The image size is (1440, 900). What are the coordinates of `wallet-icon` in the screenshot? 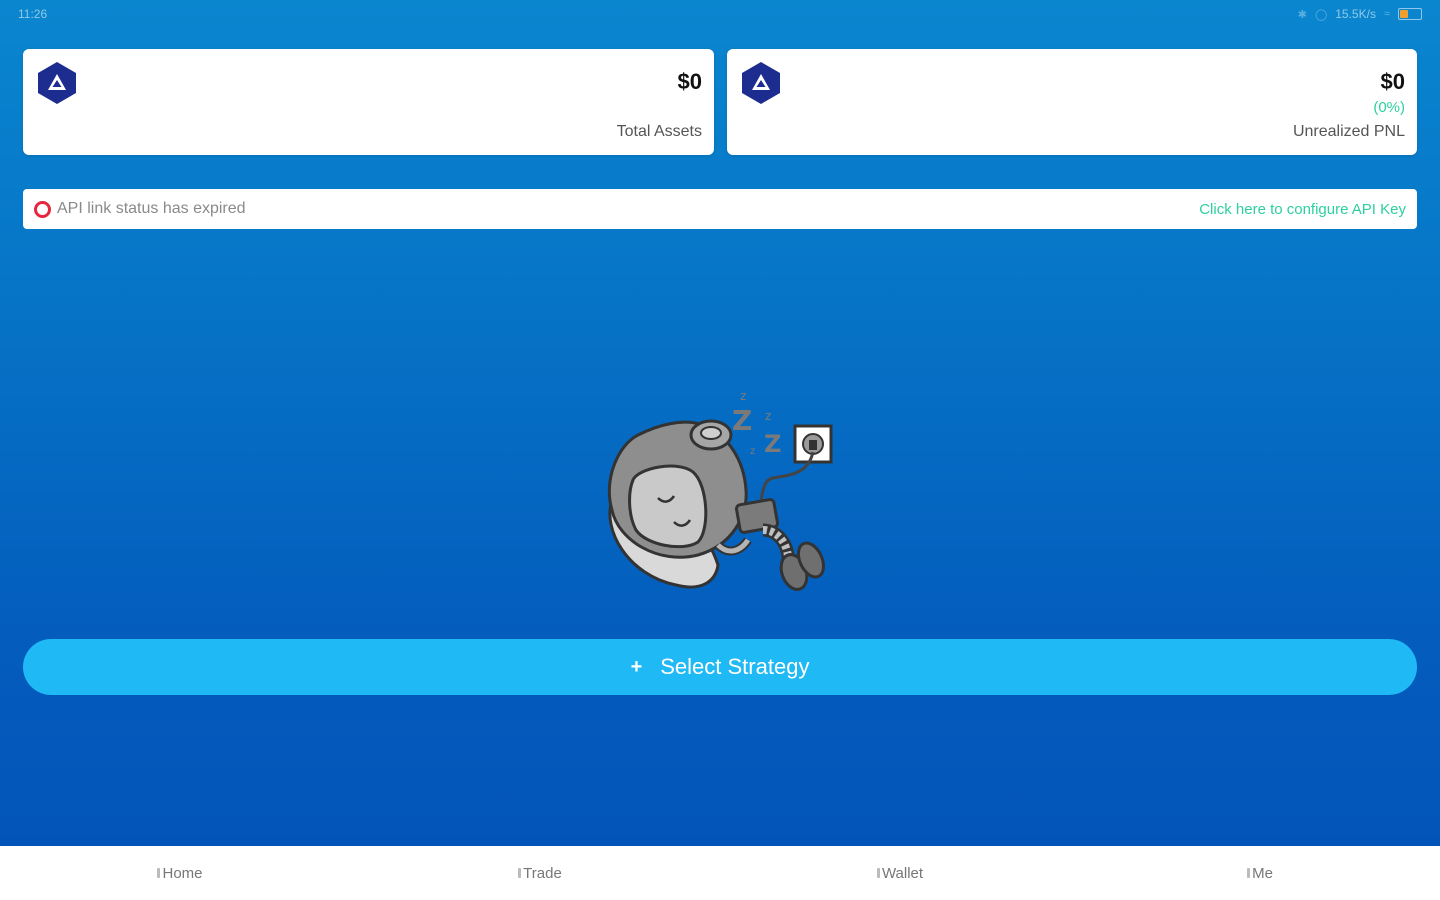 It's located at (878, 873).